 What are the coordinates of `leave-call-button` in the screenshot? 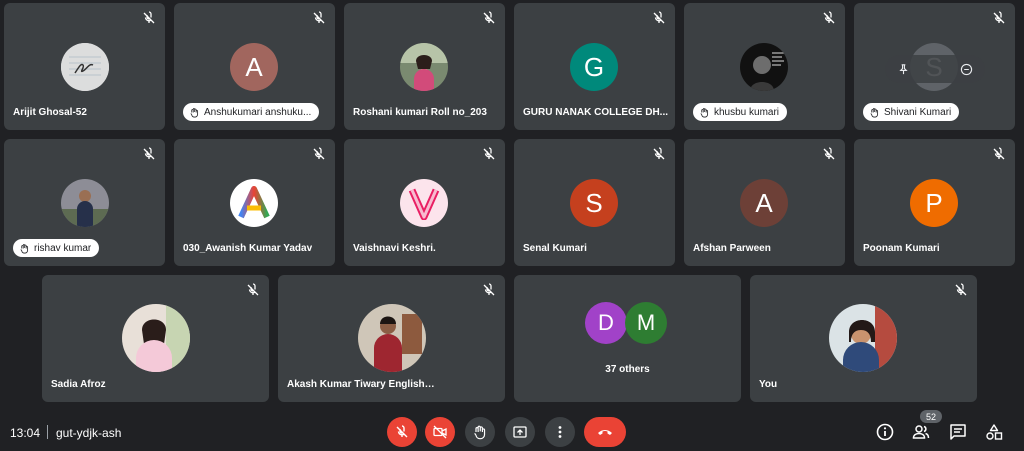 It's located at (605, 432).